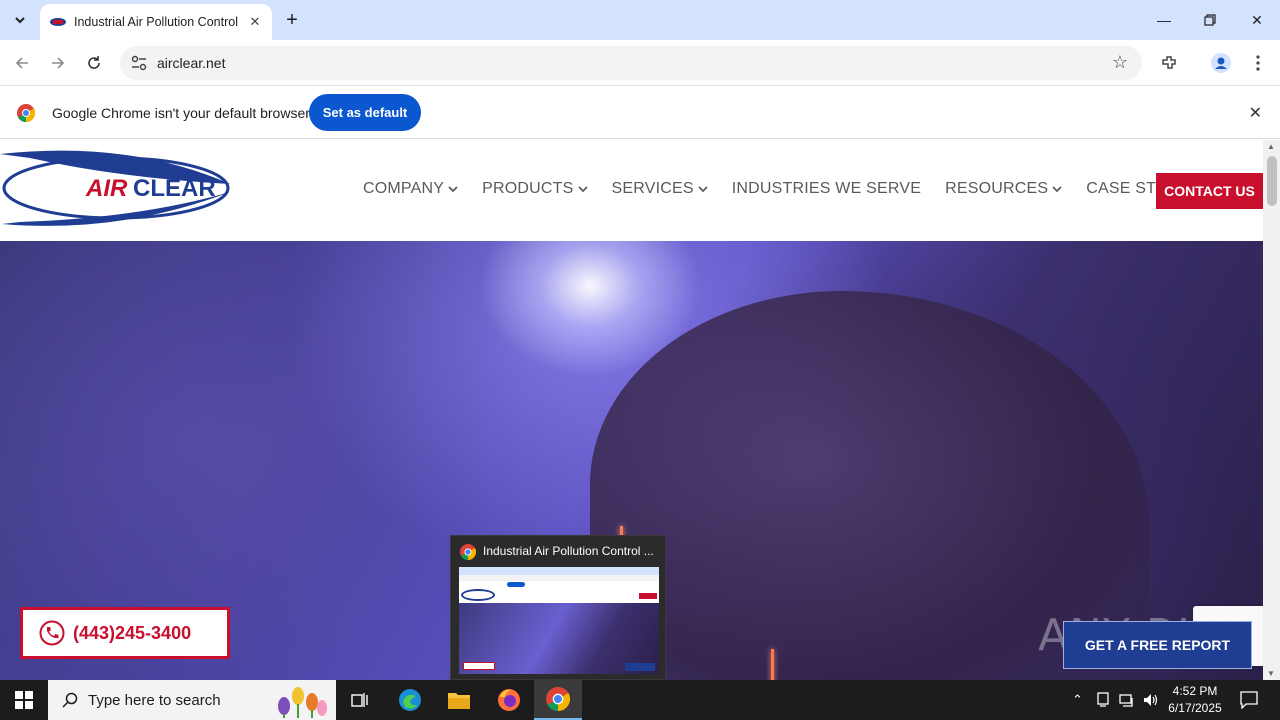 This screenshot has height=720, width=1280. What do you see at coordinates (94, 63) in the screenshot?
I see `reload-icon` at bounding box center [94, 63].